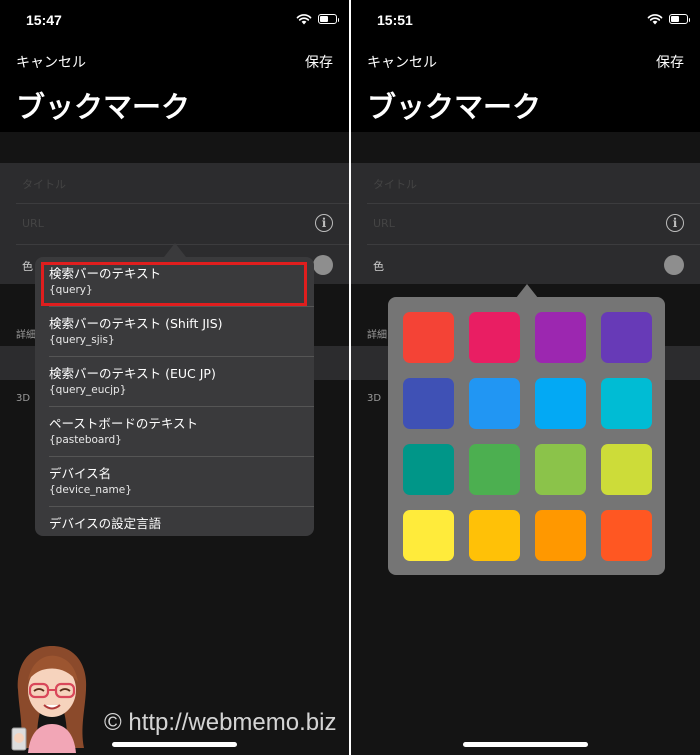 The height and width of the screenshot is (755, 700). What do you see at coordinates (88, 390) in the screenshot?
I see `menu-item-token: {query_eucjp}` at bounding box center [88, 390].